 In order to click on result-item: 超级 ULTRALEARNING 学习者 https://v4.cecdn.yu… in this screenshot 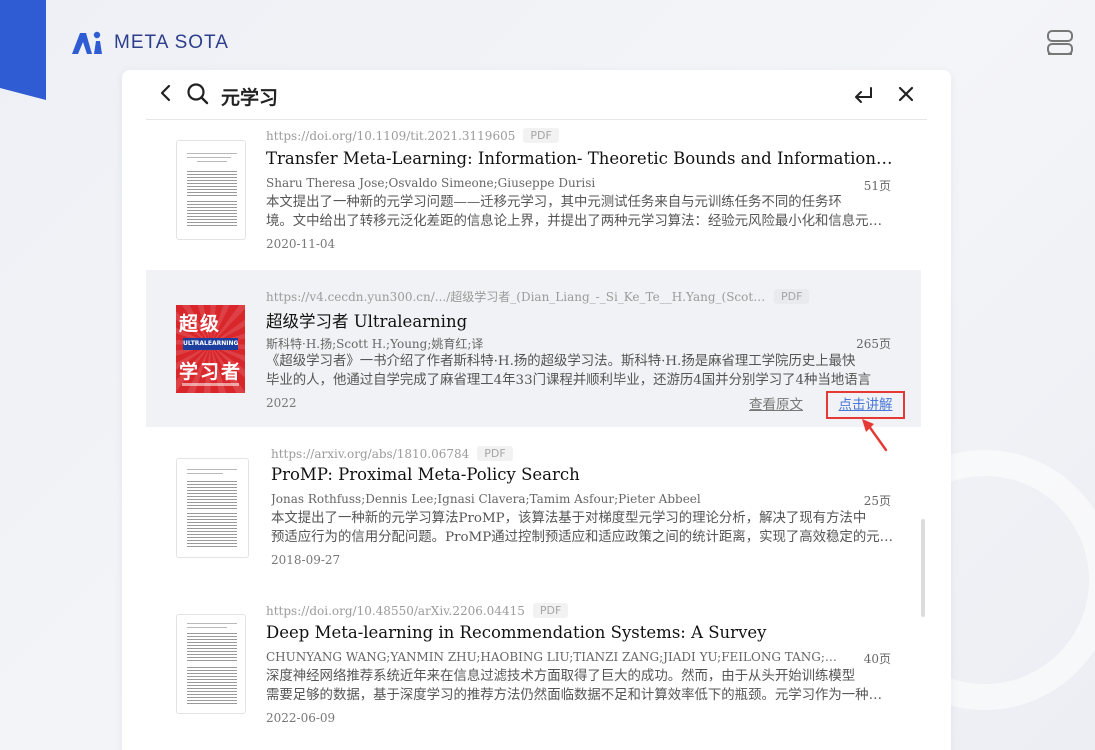, I will do `click(533, 348)`.